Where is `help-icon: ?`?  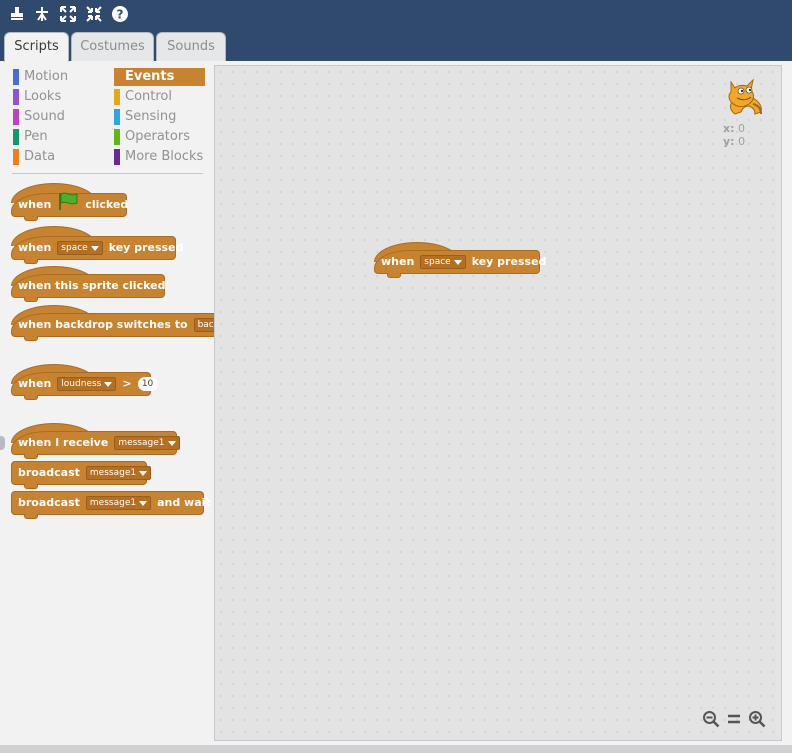
help-icon: ? is located at coordinates (120, 14).